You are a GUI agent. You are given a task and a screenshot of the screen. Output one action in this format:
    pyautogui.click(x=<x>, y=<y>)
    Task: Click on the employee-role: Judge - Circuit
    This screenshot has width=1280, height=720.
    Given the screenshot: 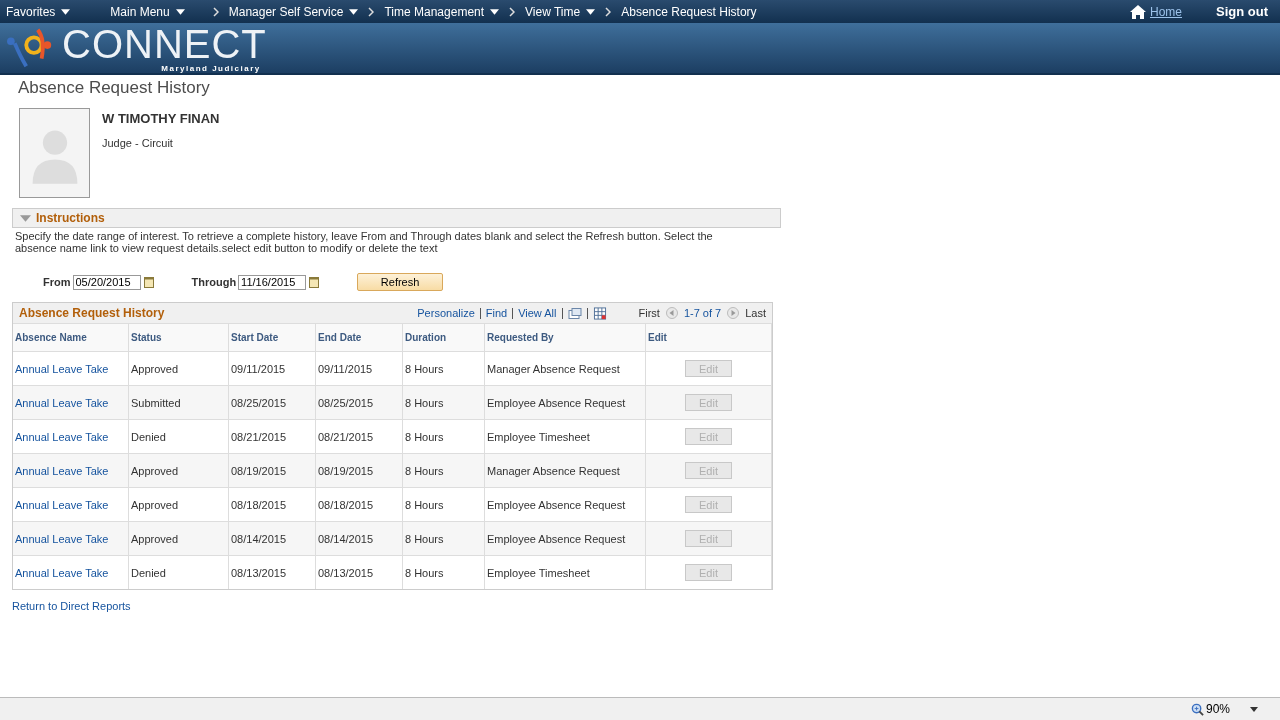 What is the action you would take?
    pyautogui.click(x=138, y=143)
    